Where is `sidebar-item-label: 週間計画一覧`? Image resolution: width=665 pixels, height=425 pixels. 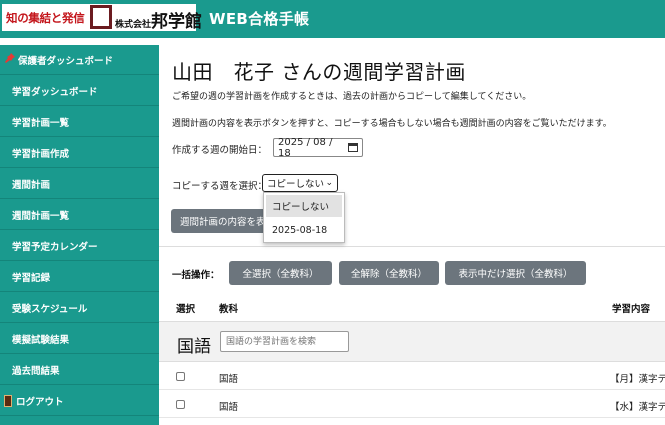 sidebar-item-label: 週間計画一覧 is located at coordinates (41, 216).